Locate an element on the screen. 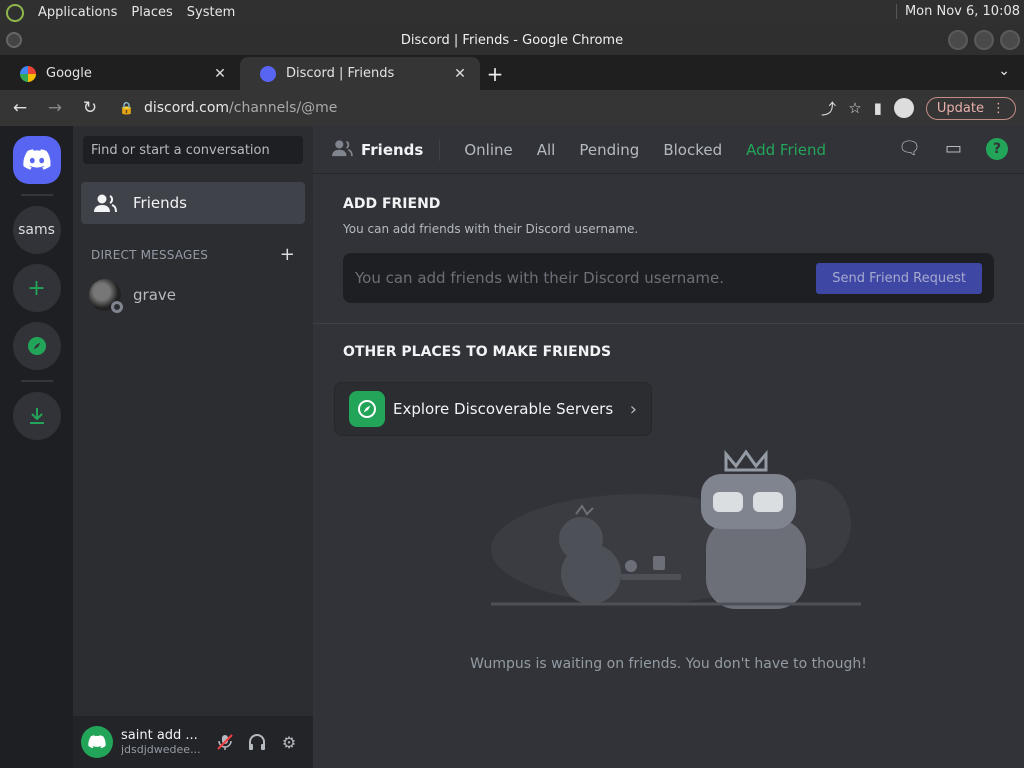 This screenshot has width=1024, height=768. user-avatar is located at coordinates (97, 742).